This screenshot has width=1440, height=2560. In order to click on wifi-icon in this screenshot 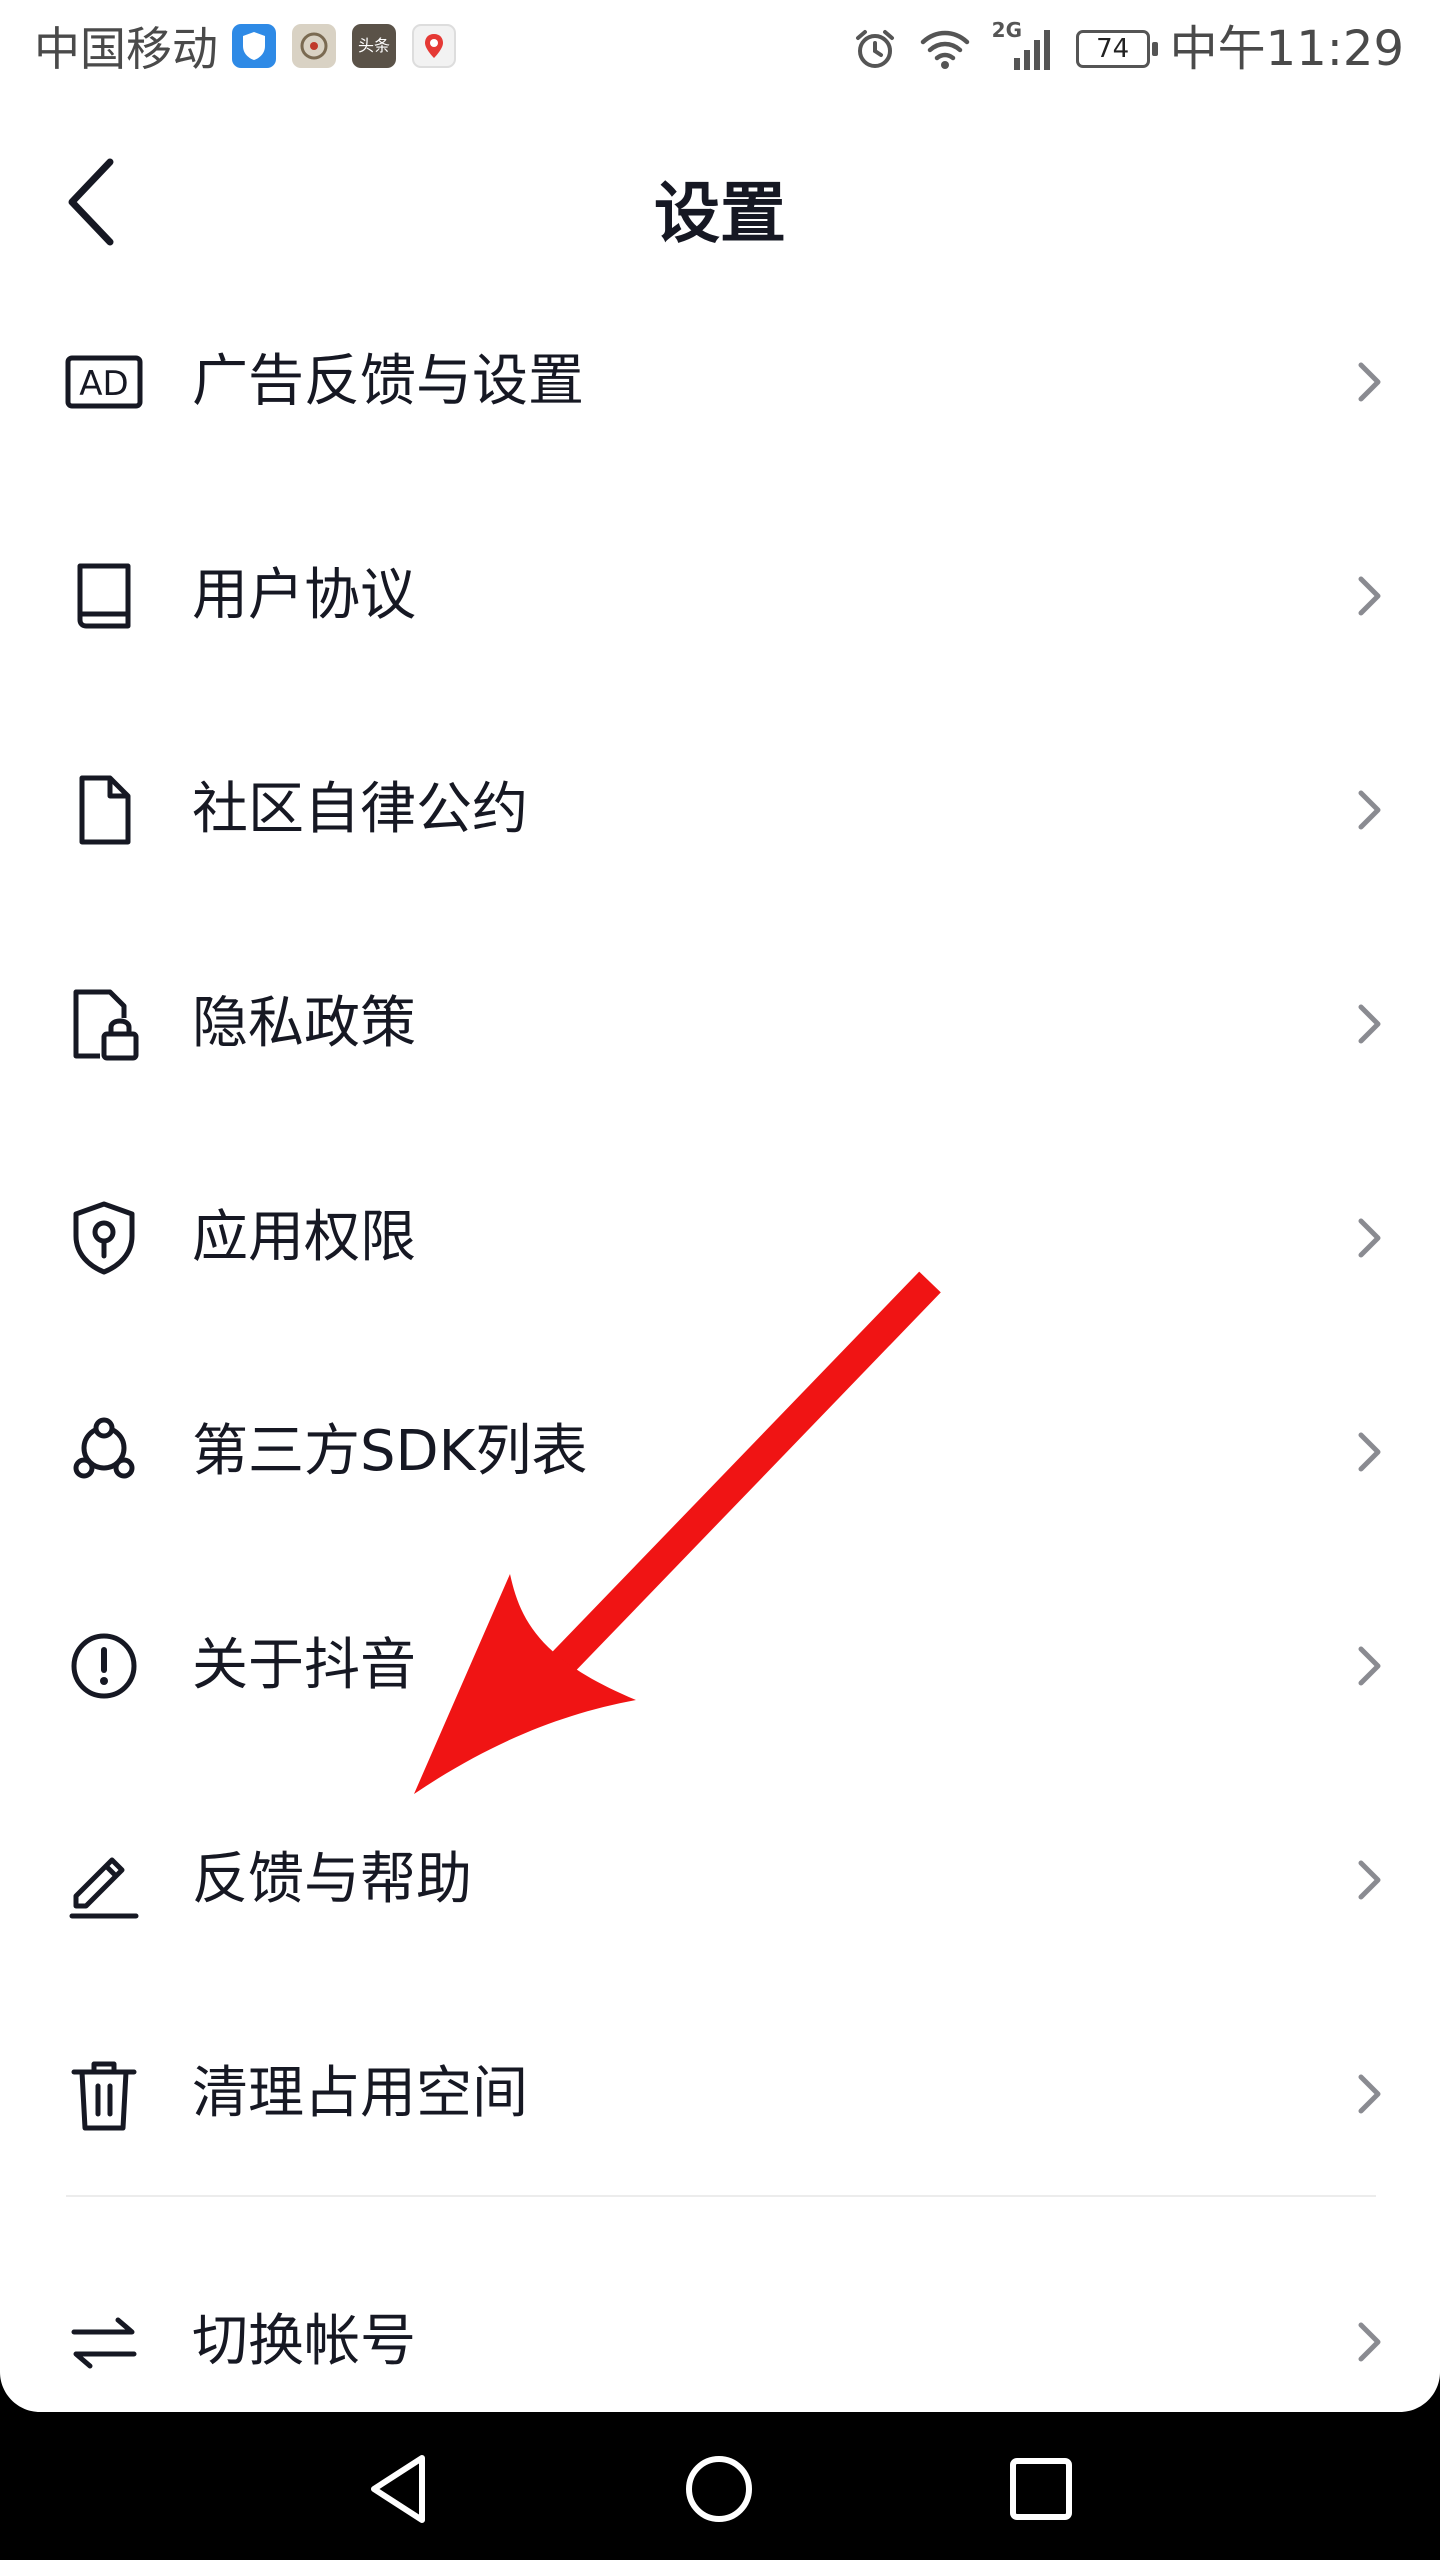, I will do `click(944, 49)`.